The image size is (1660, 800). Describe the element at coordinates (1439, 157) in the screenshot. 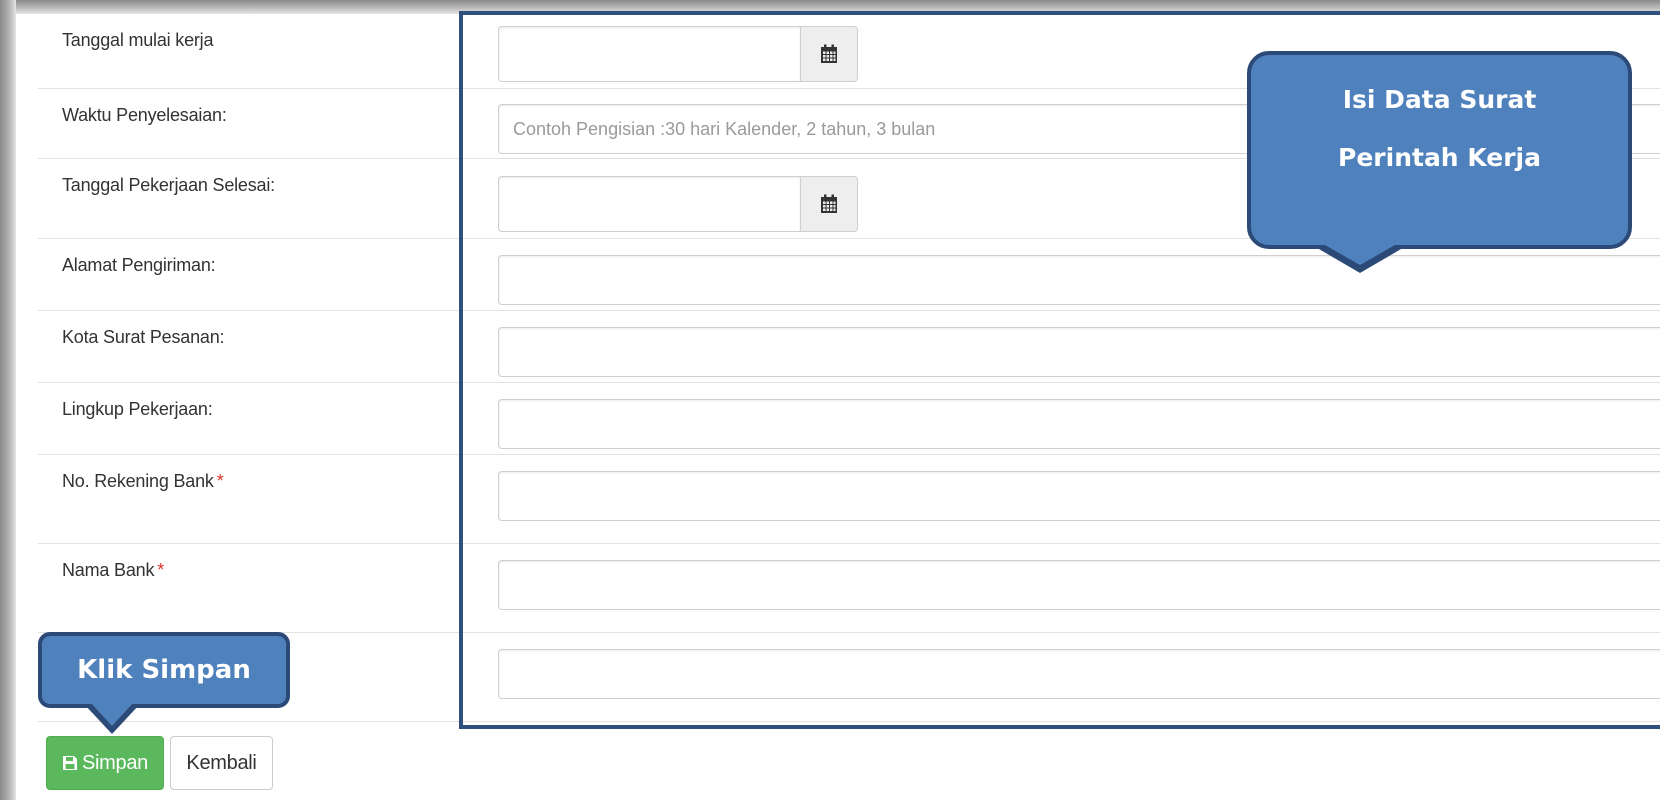

I see `fill-callout-line2: Perintah Kerja` at that location.